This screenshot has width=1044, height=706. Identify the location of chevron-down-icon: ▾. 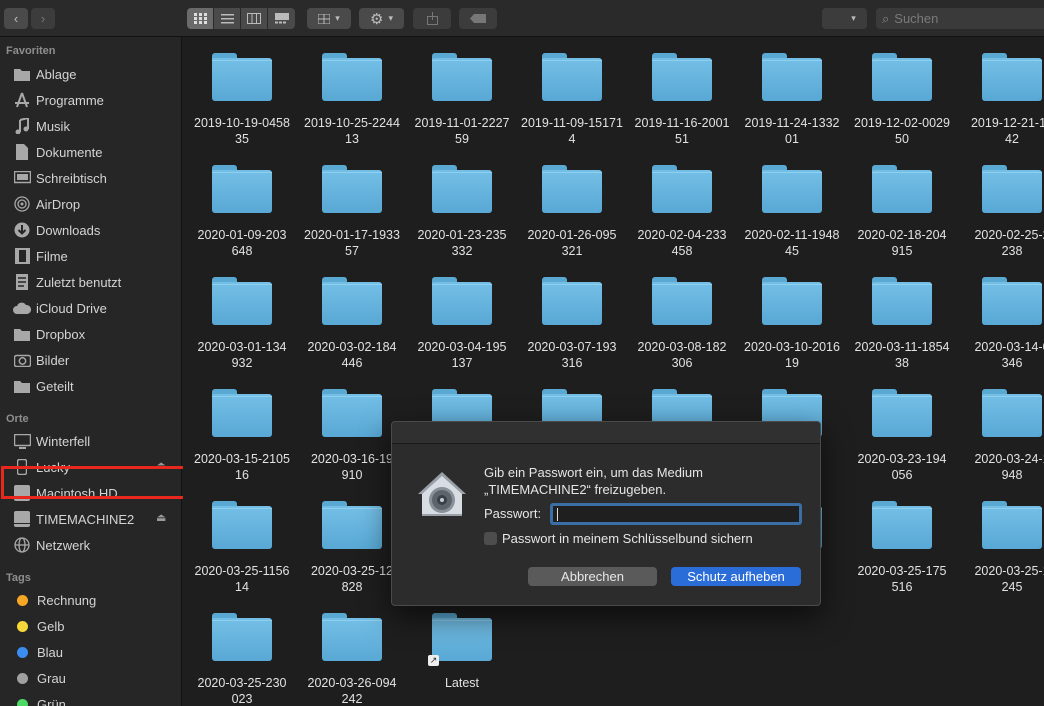
(390, 18).